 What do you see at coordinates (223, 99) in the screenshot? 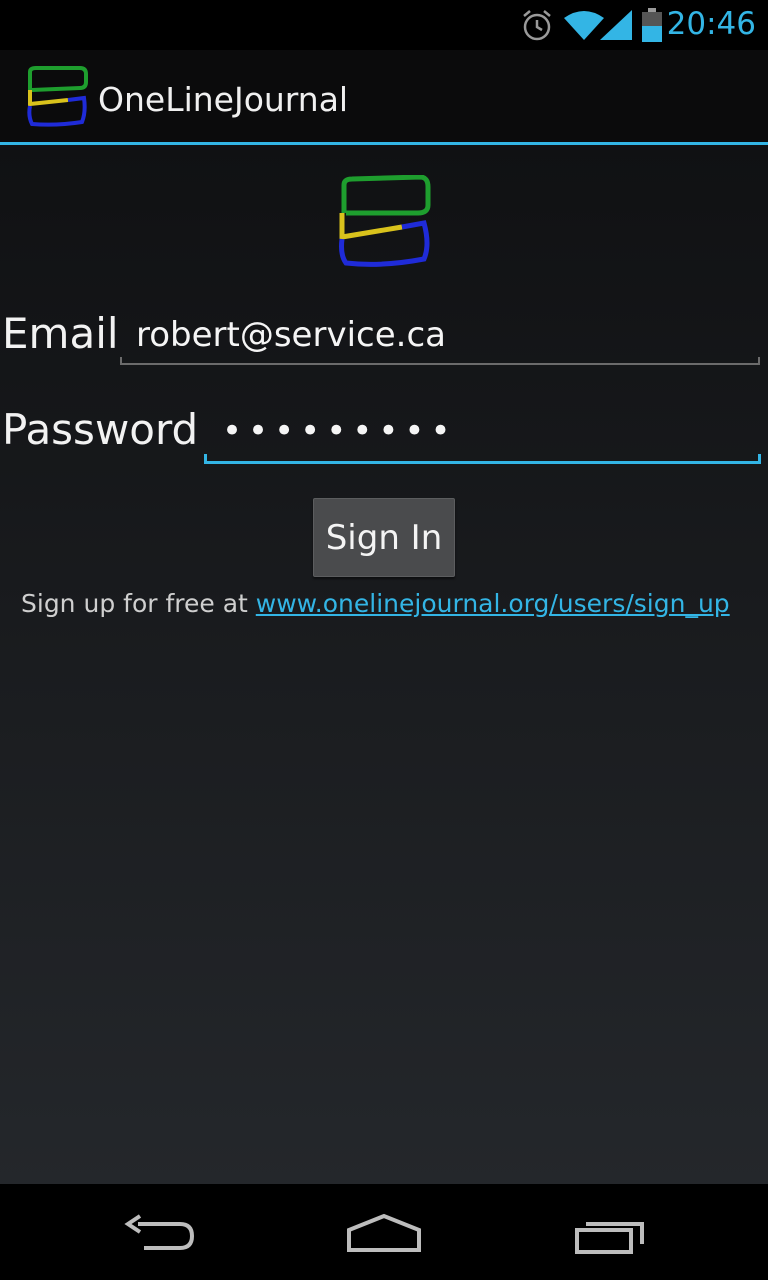
I see `app-title: OneLineJournal` at bounding box center [223, 99].